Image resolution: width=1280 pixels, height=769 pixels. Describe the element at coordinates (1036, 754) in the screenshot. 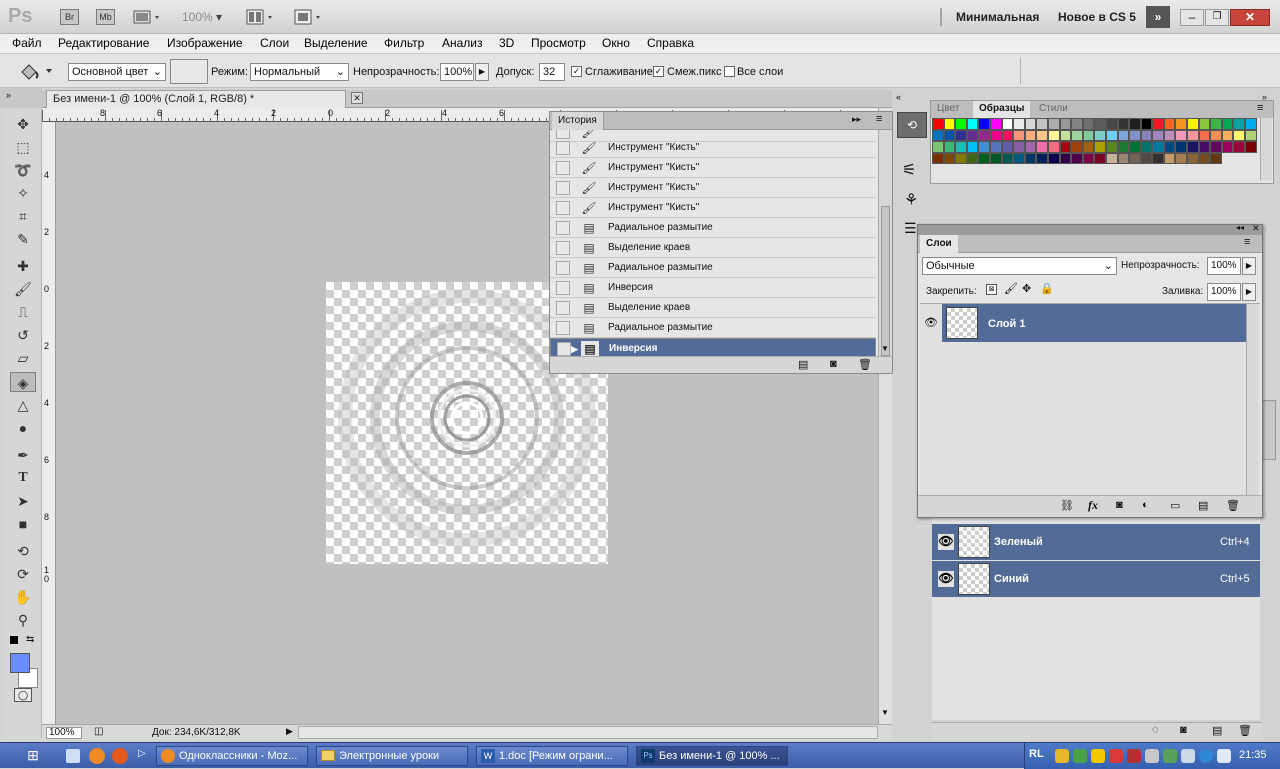

I see `language-indicator: RL` at that location.